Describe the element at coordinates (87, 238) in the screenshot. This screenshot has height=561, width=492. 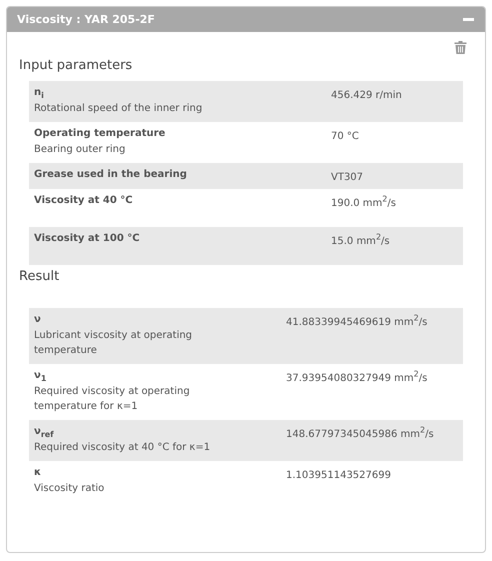
I see `parameter-name: Viscosity at 100 °C` at that location.